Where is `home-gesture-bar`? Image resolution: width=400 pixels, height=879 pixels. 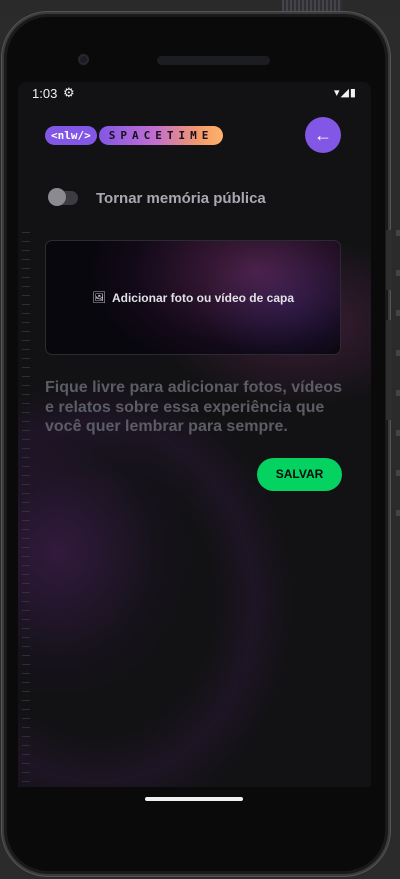
home-gesture-bar is located at coordinates (194, 799).